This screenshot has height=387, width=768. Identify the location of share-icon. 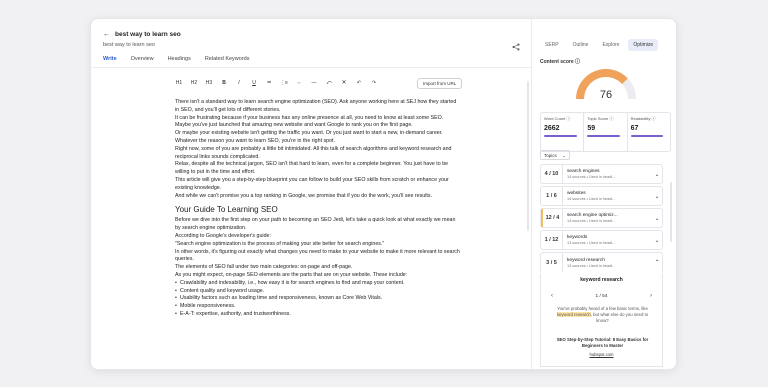
(516, 47).